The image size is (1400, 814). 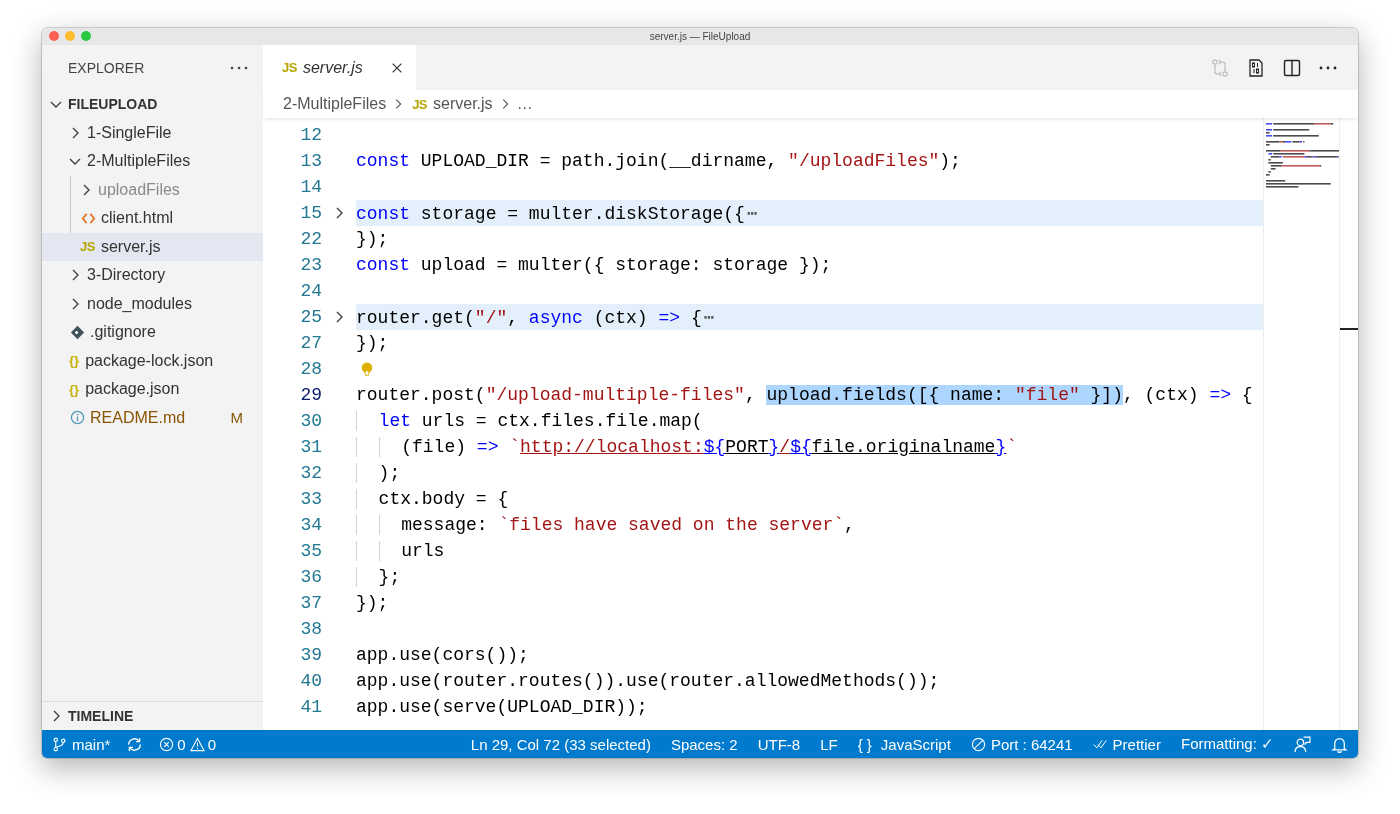 What do you see at coordinates (310, 161) in the screenshot?
I see `line-number: 13` at bounding box center [310, 161].